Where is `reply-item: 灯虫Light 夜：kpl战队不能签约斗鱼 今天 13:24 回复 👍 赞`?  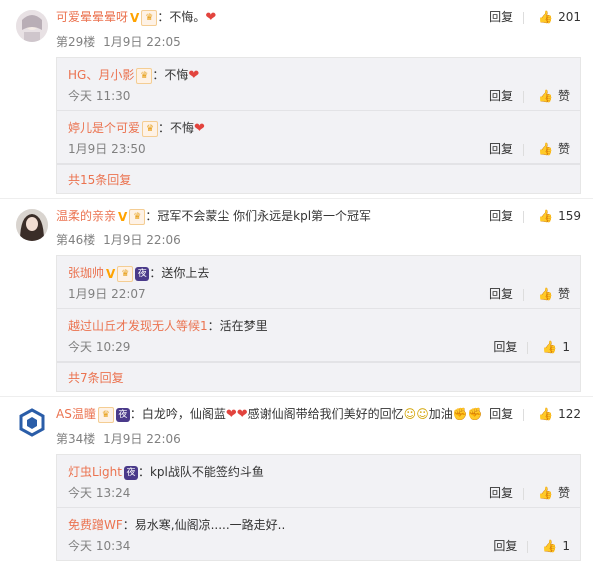
reply-item: 灯虫Light 夜：kpl战队不能签约斗鱼 今天 13:24 回复 👍 赞 is located at coordinates (318, 481).